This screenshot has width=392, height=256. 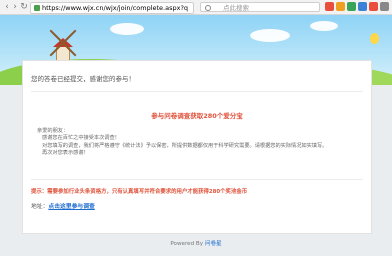 I want to click on reload-icon: ↻, so click(x=24, y=7).